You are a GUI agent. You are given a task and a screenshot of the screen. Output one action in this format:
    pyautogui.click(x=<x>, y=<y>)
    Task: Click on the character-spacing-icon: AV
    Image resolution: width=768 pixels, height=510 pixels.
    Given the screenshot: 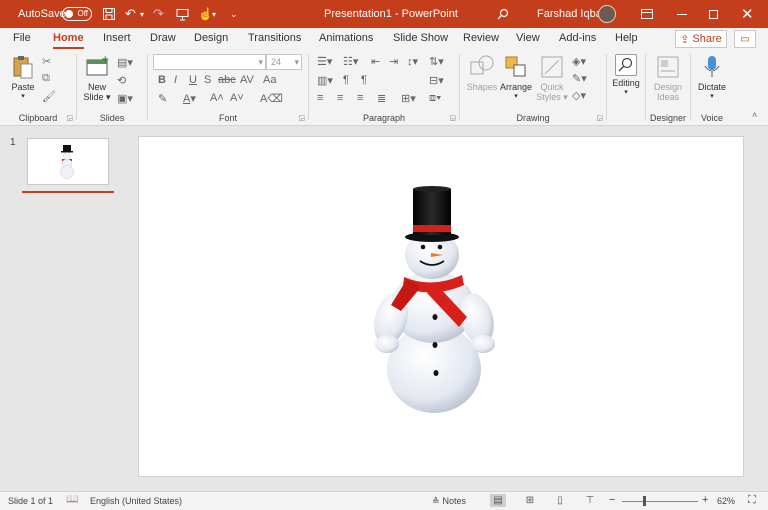 What is the action you would take?
    pyautogui.click(x=247, y=80)
    